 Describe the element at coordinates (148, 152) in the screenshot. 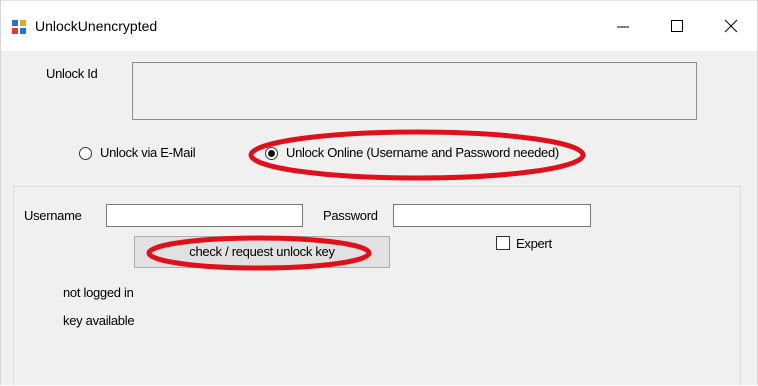

I see `radio-email-label: Unlock via E-Mail` at that location.